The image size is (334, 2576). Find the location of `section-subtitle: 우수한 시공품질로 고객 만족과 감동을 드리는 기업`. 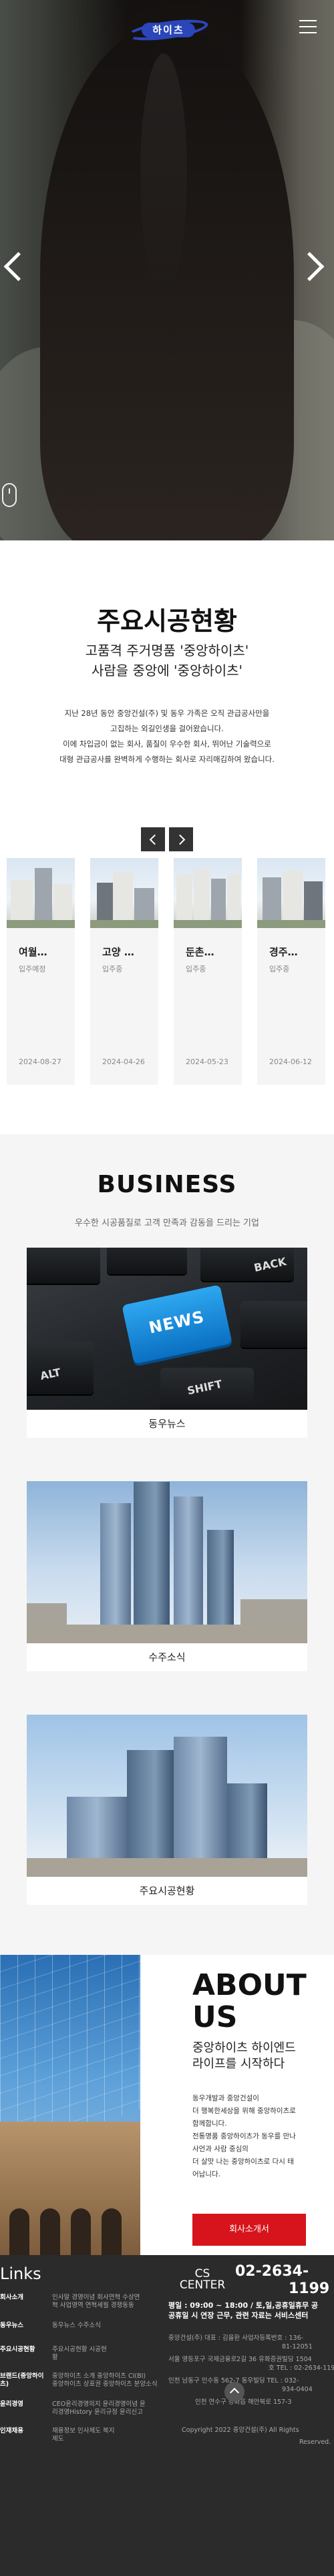

section-subtitle: 우수한 시공품질로 고객 만족과 감동을 드리는 기업 is located at coordinates (167, 1223).